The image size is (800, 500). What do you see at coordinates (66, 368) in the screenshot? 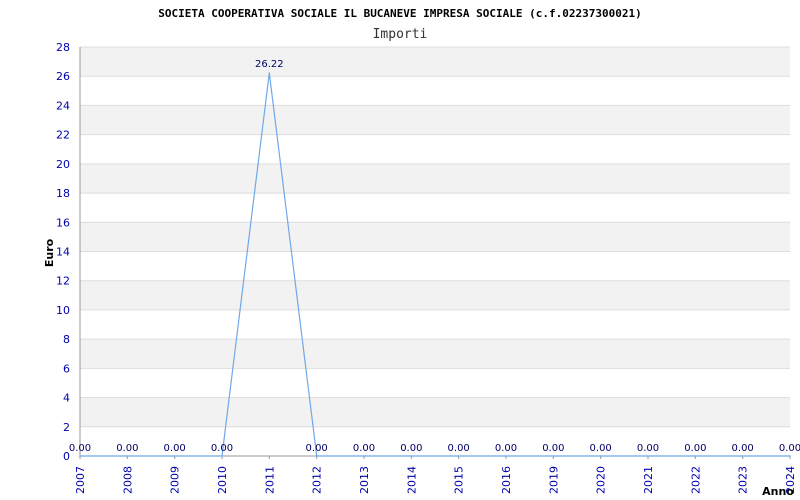
I see `y-tick-label: 6` at bounding box center [66, 368].